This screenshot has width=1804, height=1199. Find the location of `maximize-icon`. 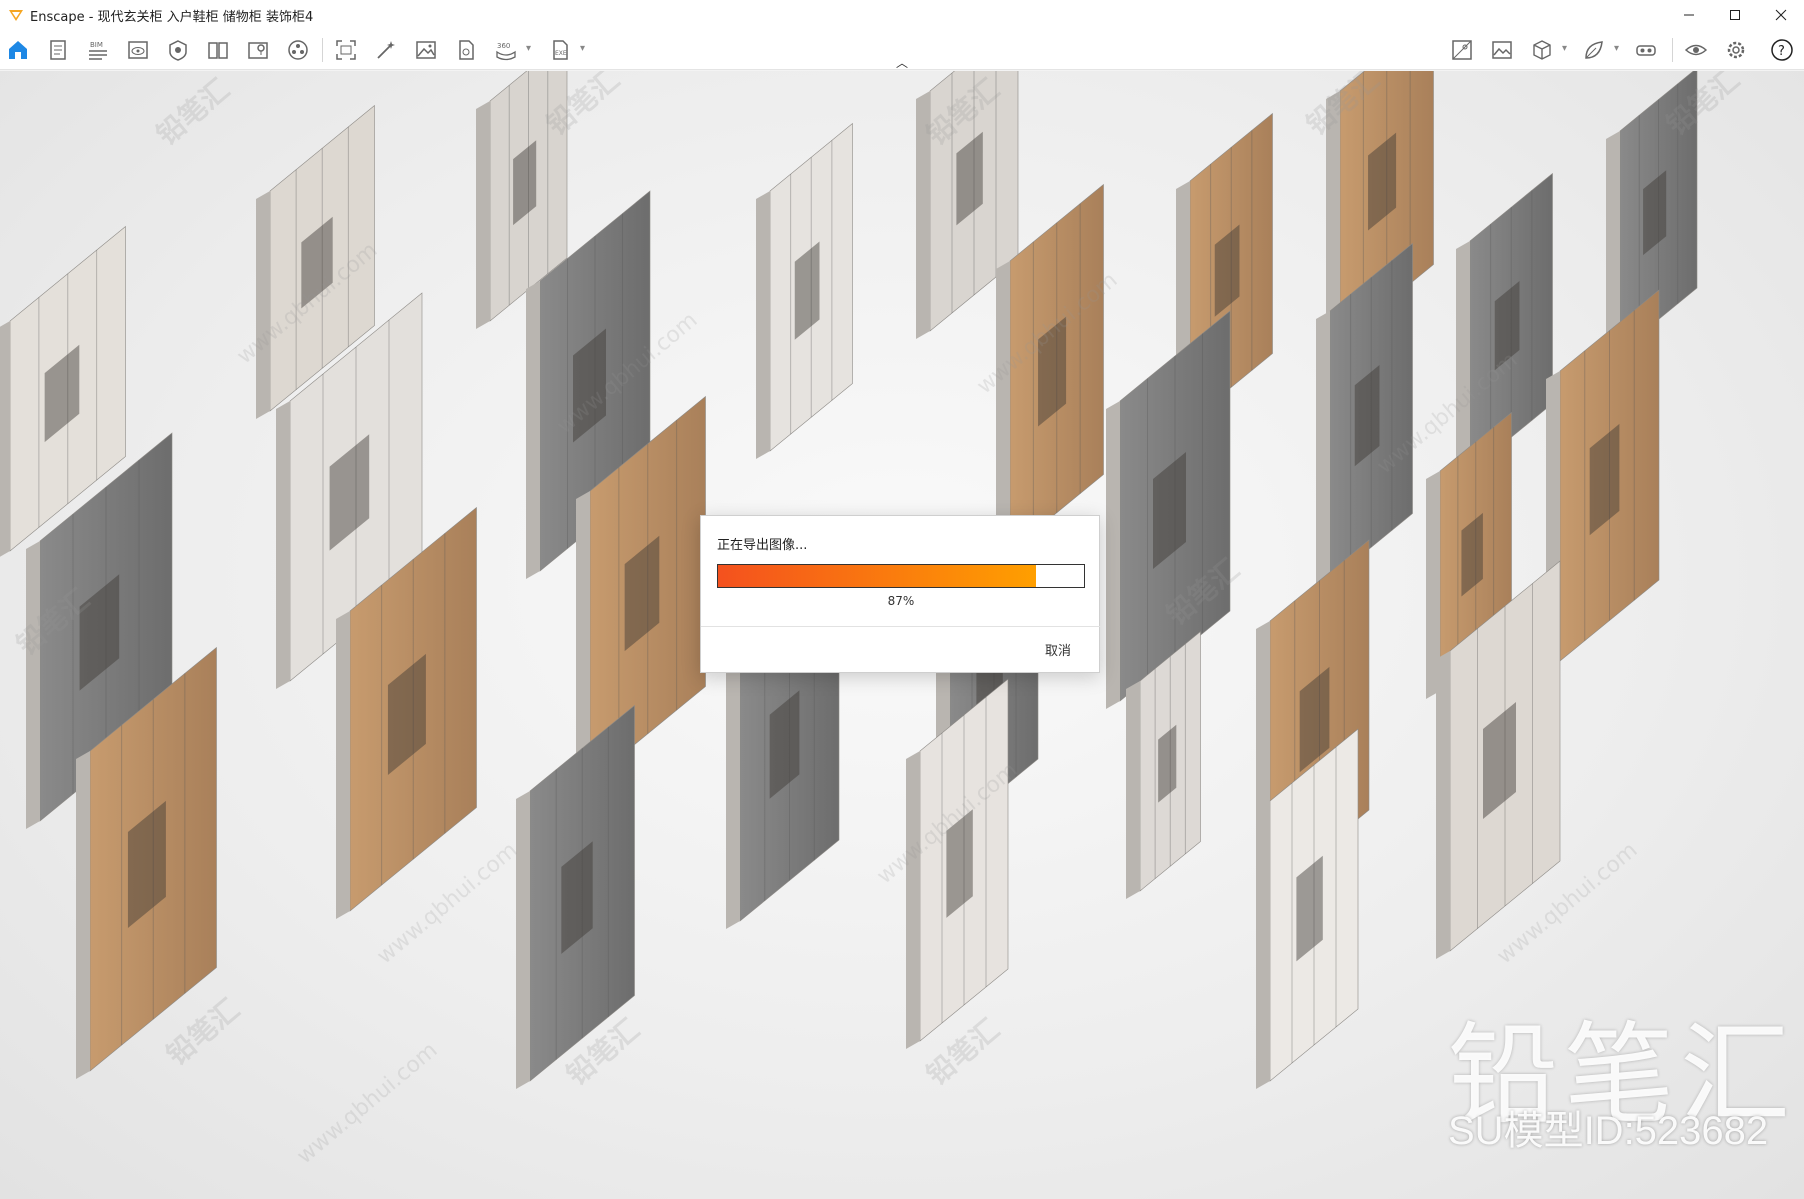

maximize-icon is located at coordinates (1735, 15).